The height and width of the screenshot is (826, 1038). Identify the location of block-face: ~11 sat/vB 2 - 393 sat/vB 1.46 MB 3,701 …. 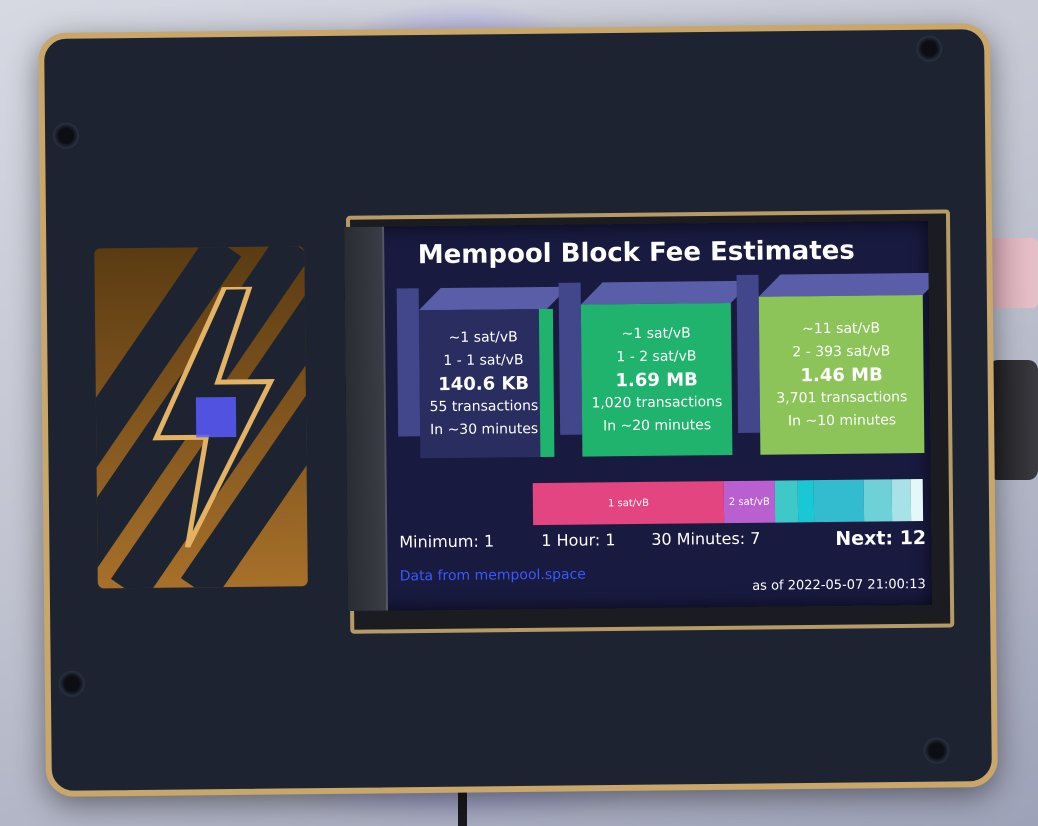
(841, 375).